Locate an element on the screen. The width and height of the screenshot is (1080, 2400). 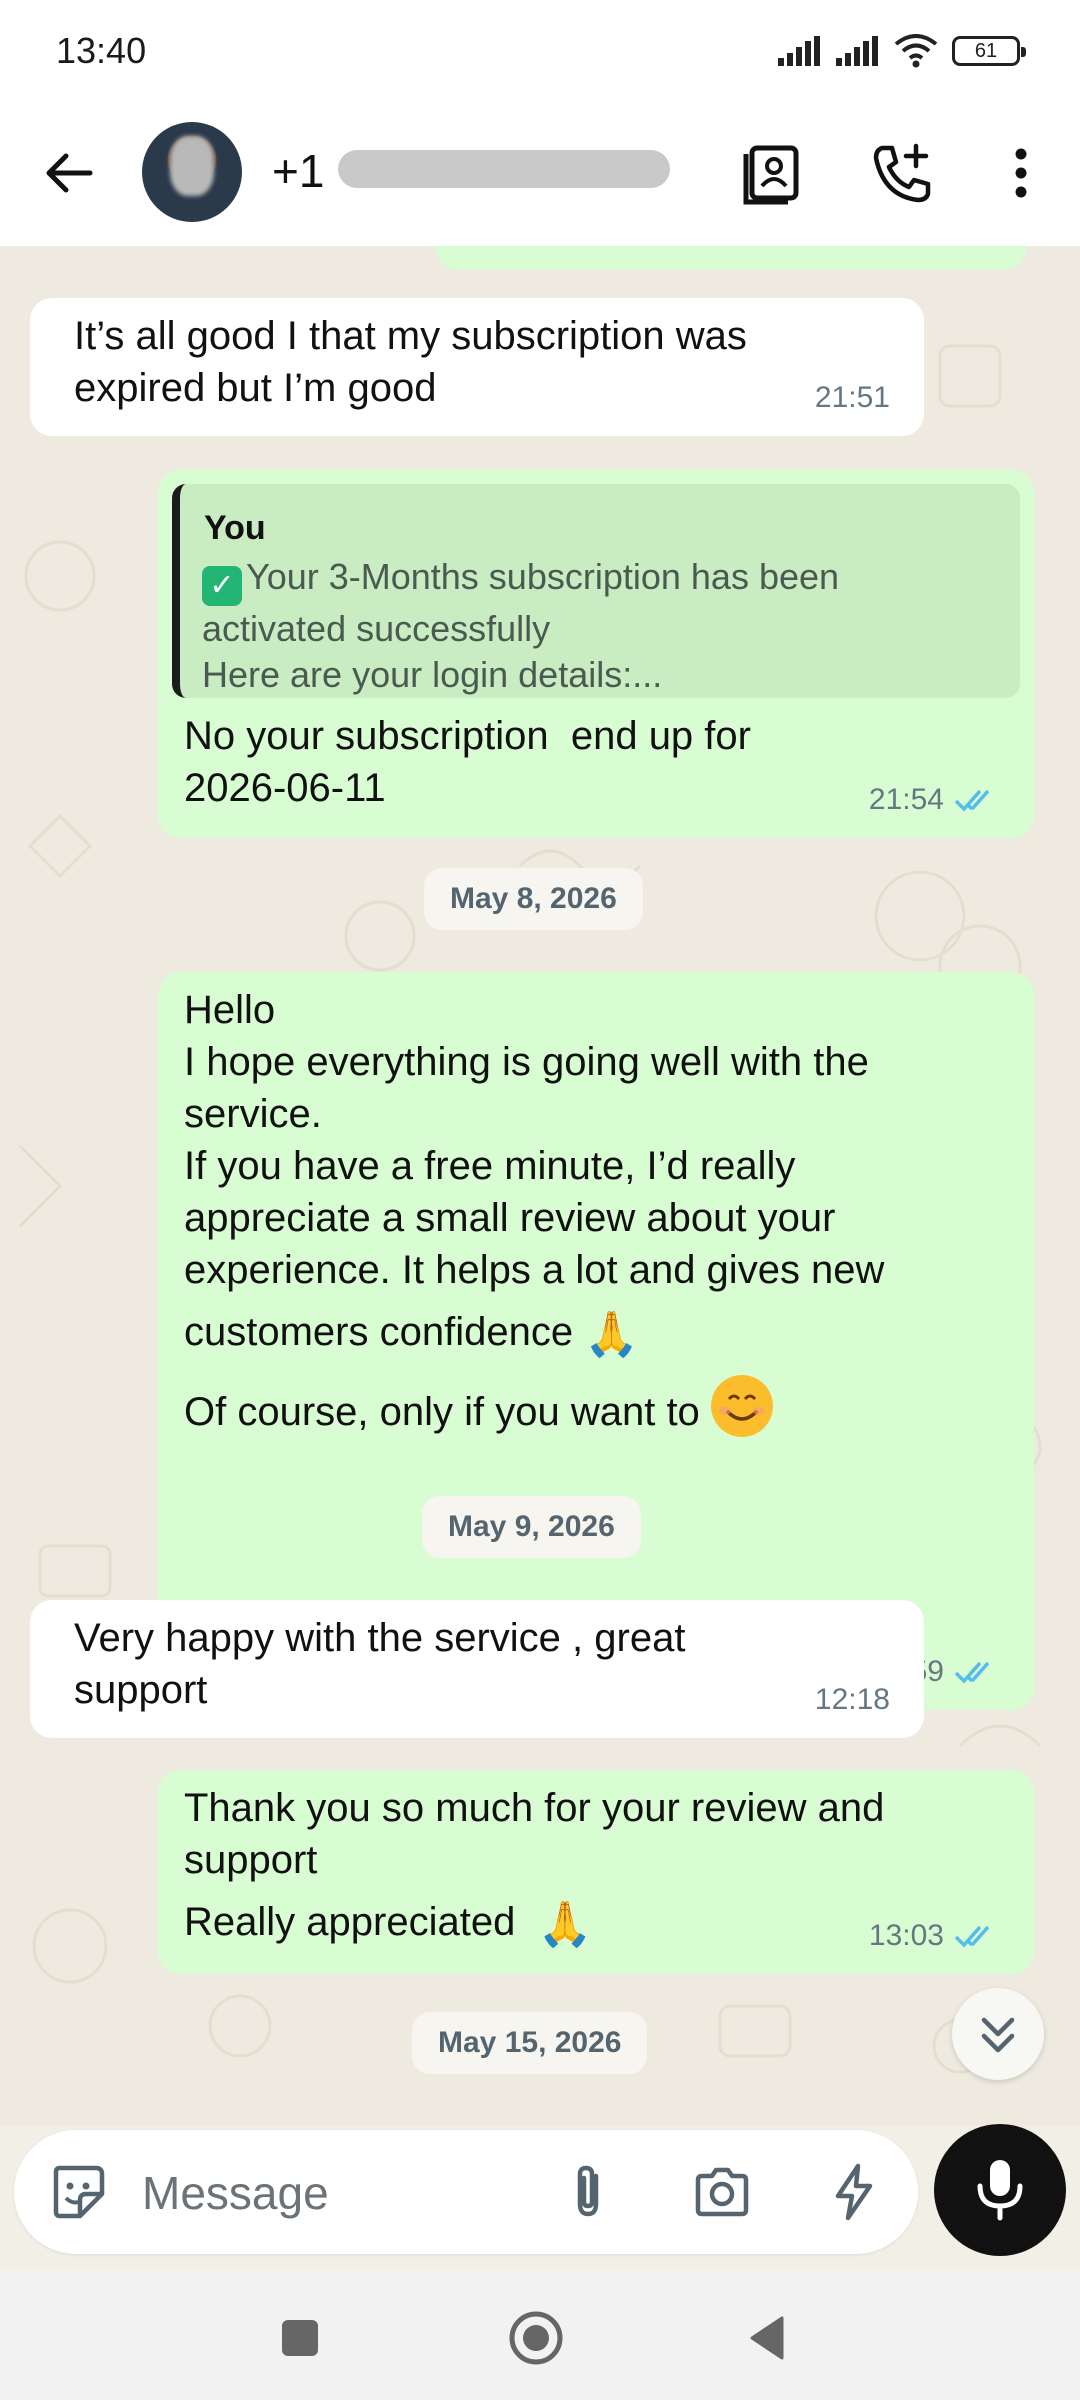
chat-header: +1 is located at coordinates (540, 173).